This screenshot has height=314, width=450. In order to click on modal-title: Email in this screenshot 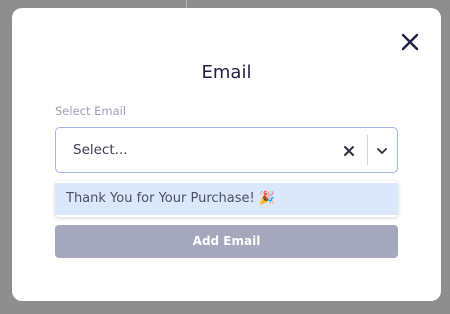, I will do `click(226, 72)`.